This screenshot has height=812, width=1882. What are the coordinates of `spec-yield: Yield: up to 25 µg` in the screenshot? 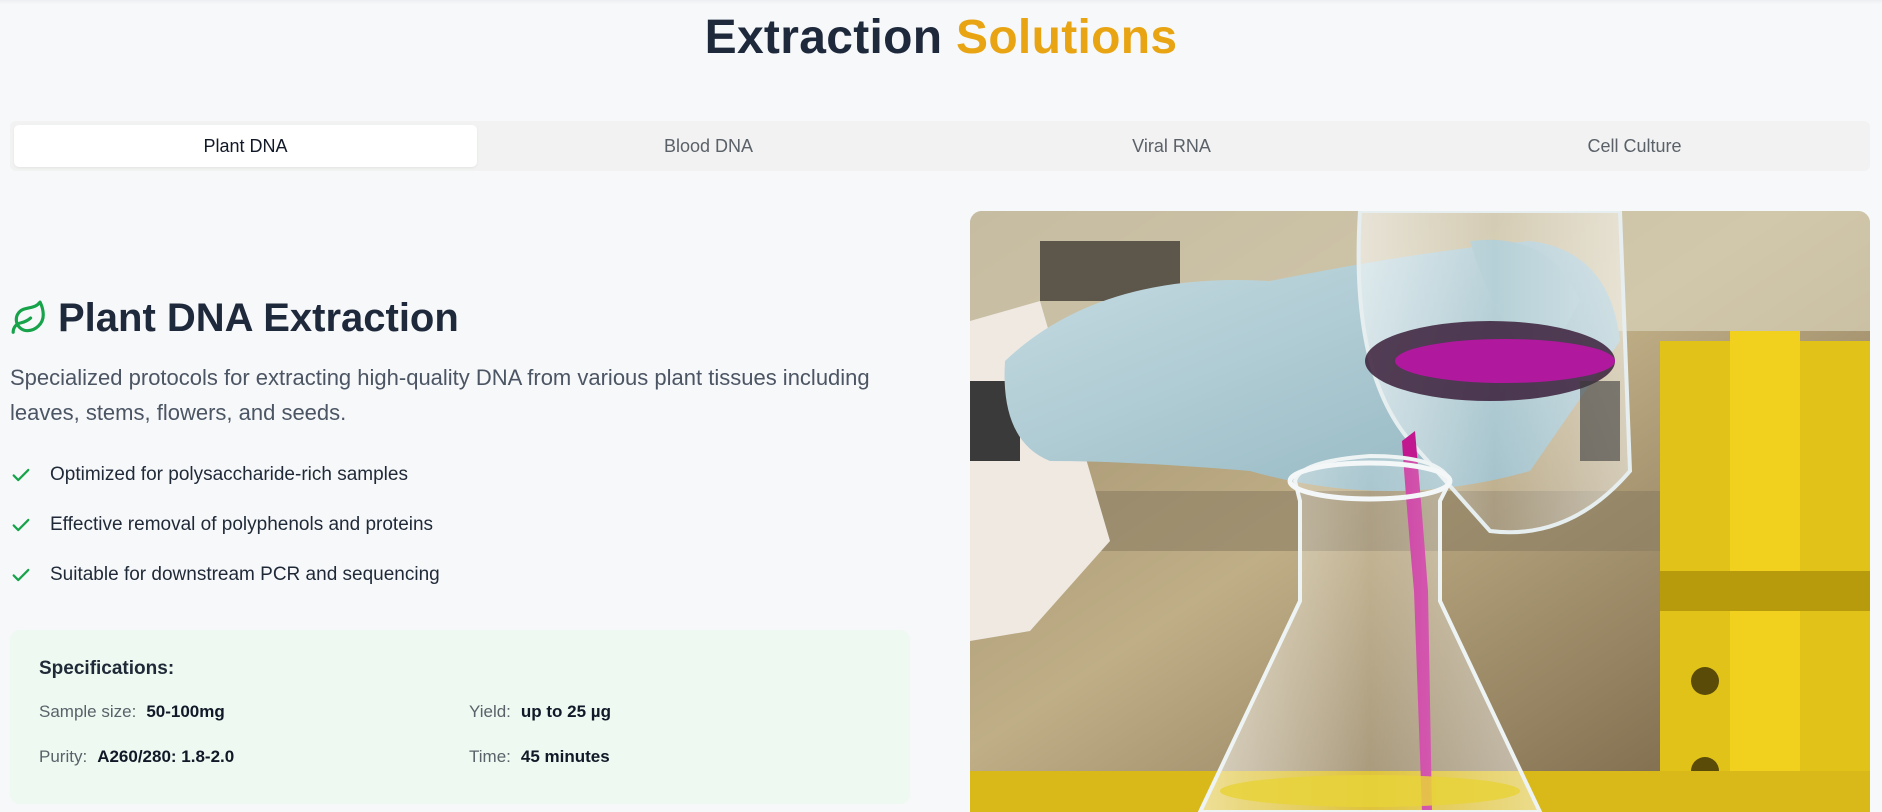 It's located at (684, 712).